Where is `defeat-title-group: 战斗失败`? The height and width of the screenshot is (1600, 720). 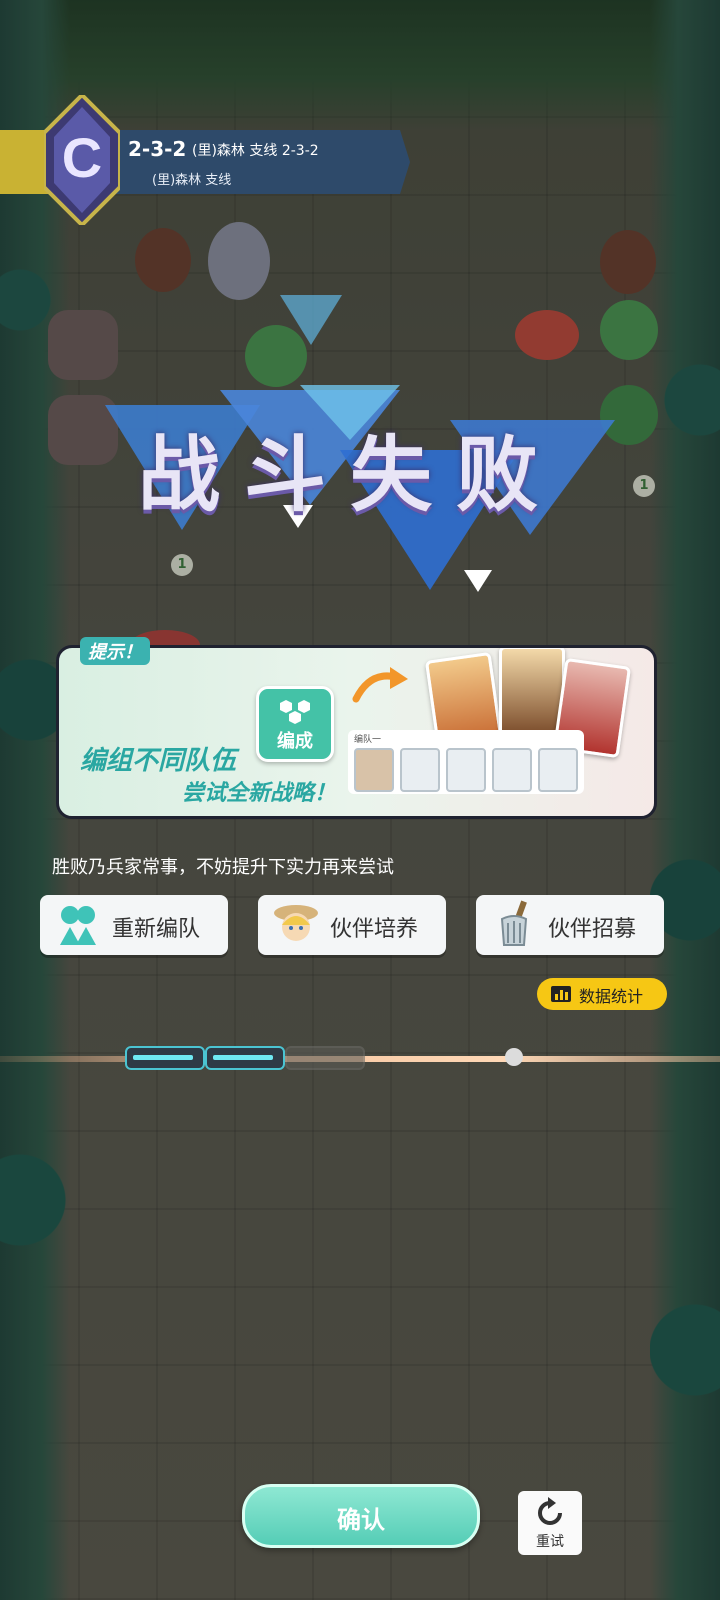 defeat-title-group: 战斗失败 is located at coordinates (360, 445).